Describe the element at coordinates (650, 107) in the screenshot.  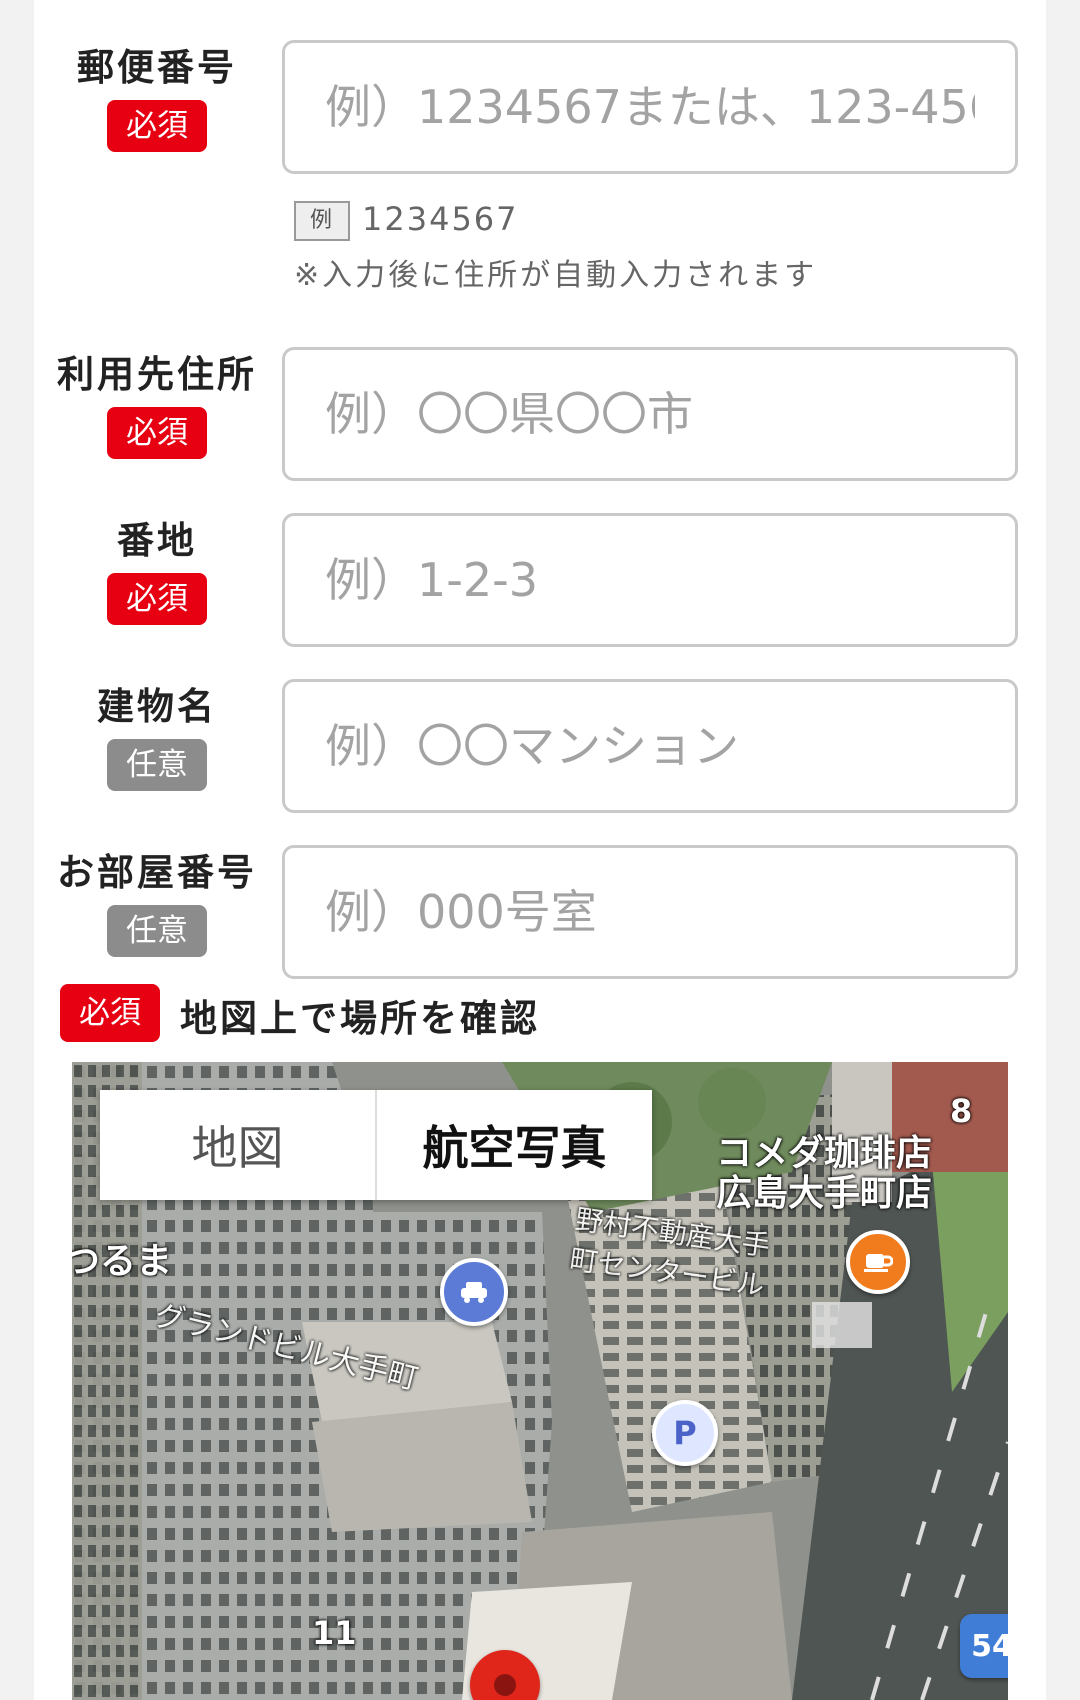
I see `postal-input` at that location.